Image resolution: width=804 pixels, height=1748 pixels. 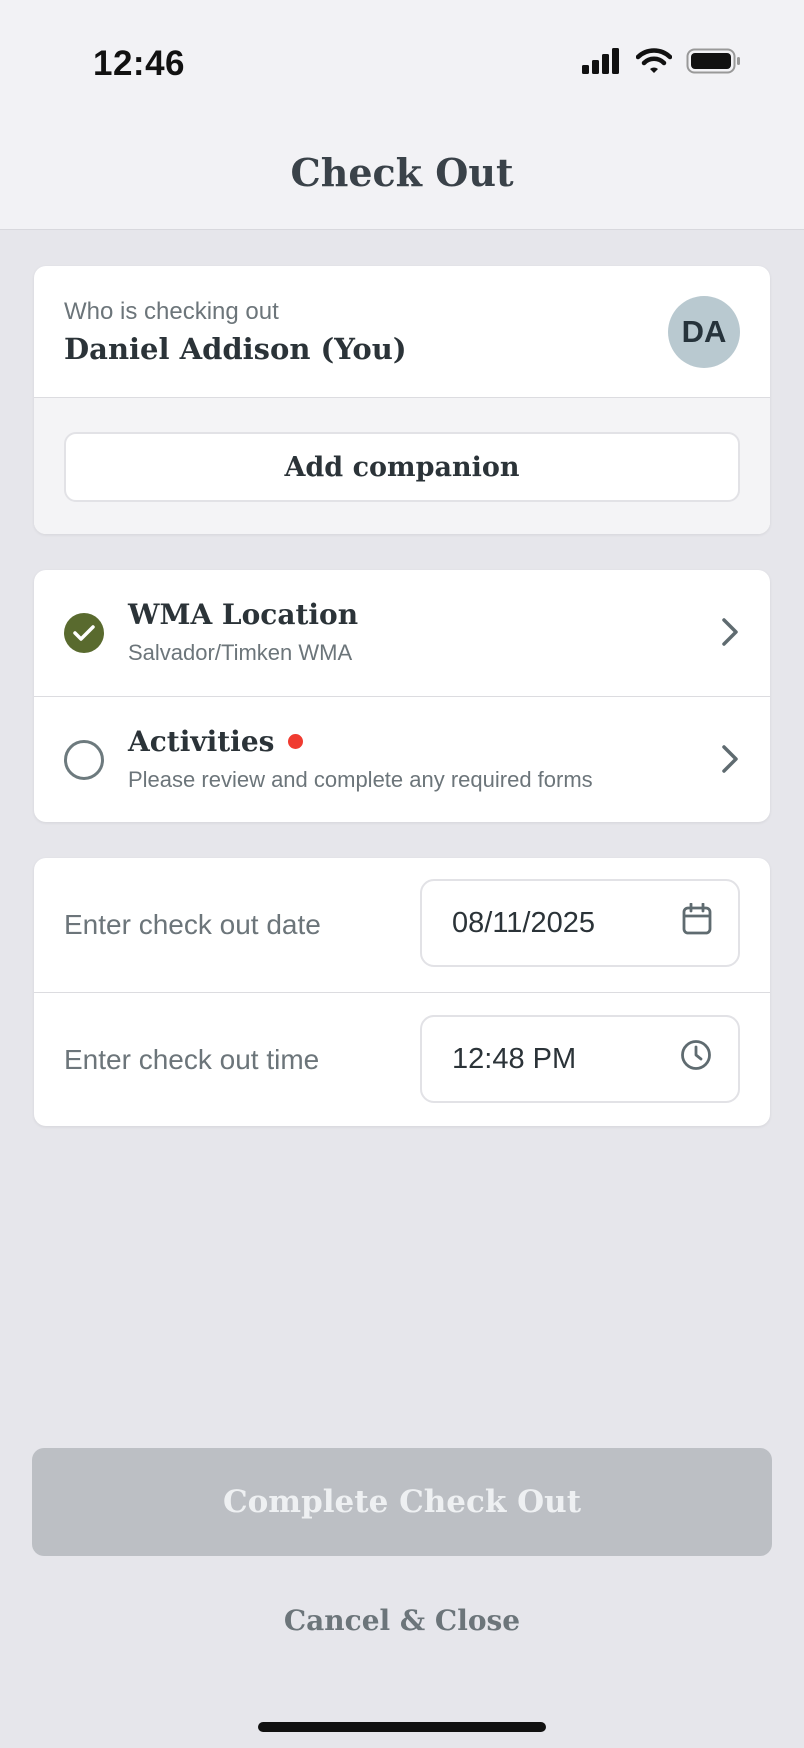 I want to click on checkout-date-value: 08/11/2025, so click(x=523, y=922).